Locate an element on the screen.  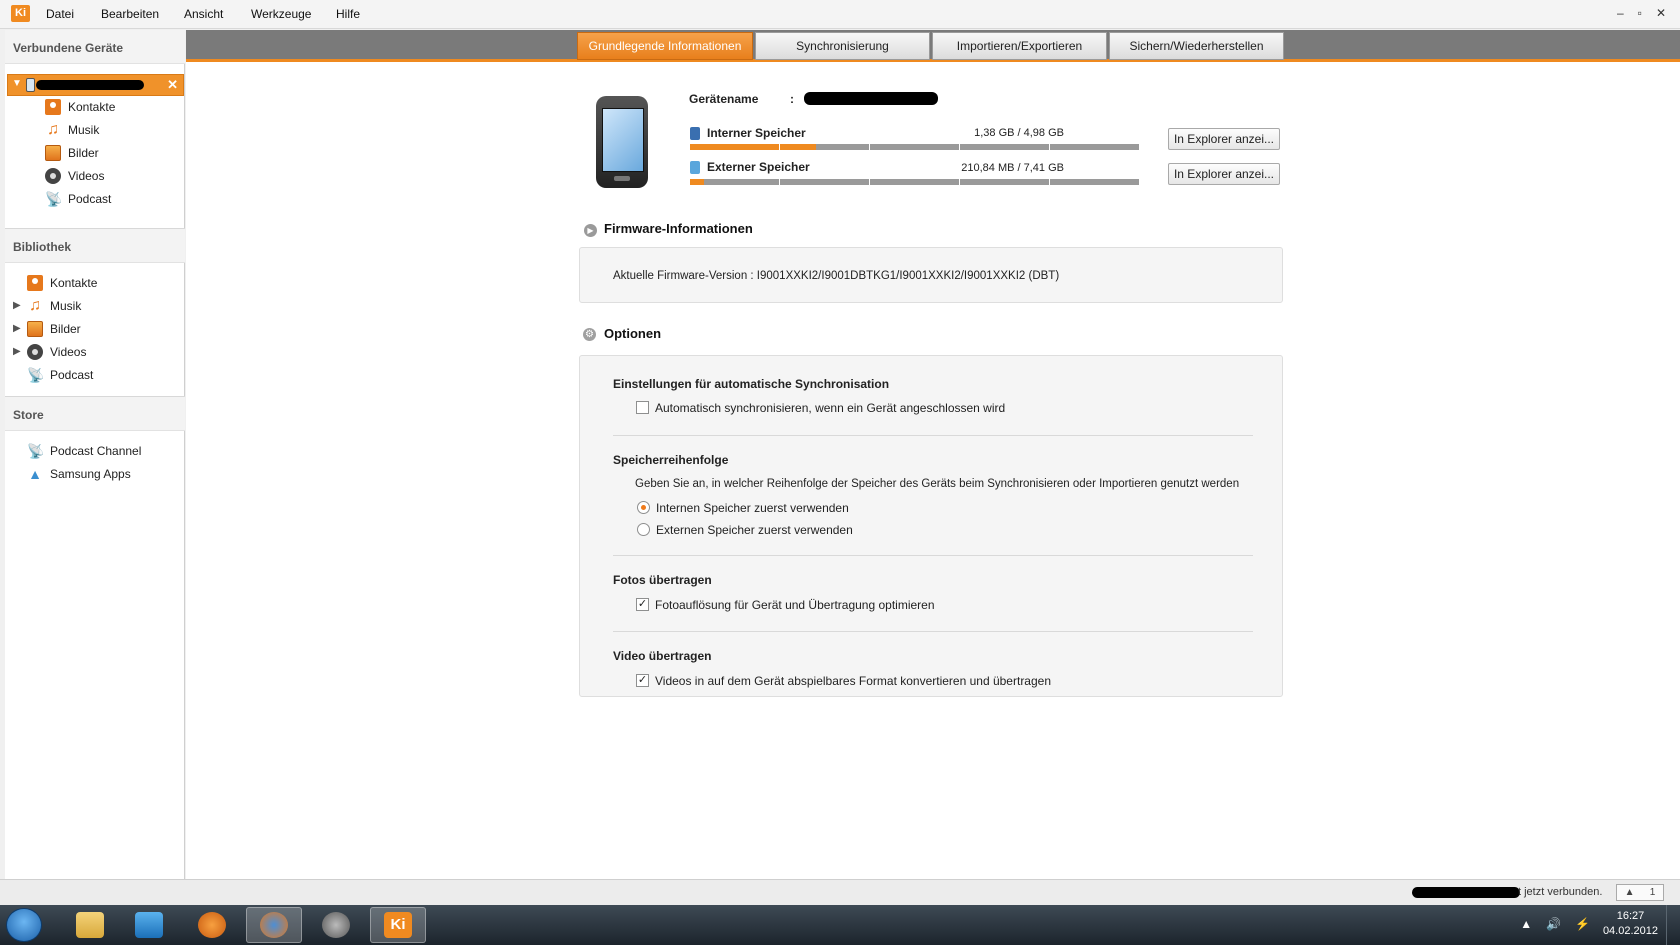
steam-icon is located at coordinates (336, 925).